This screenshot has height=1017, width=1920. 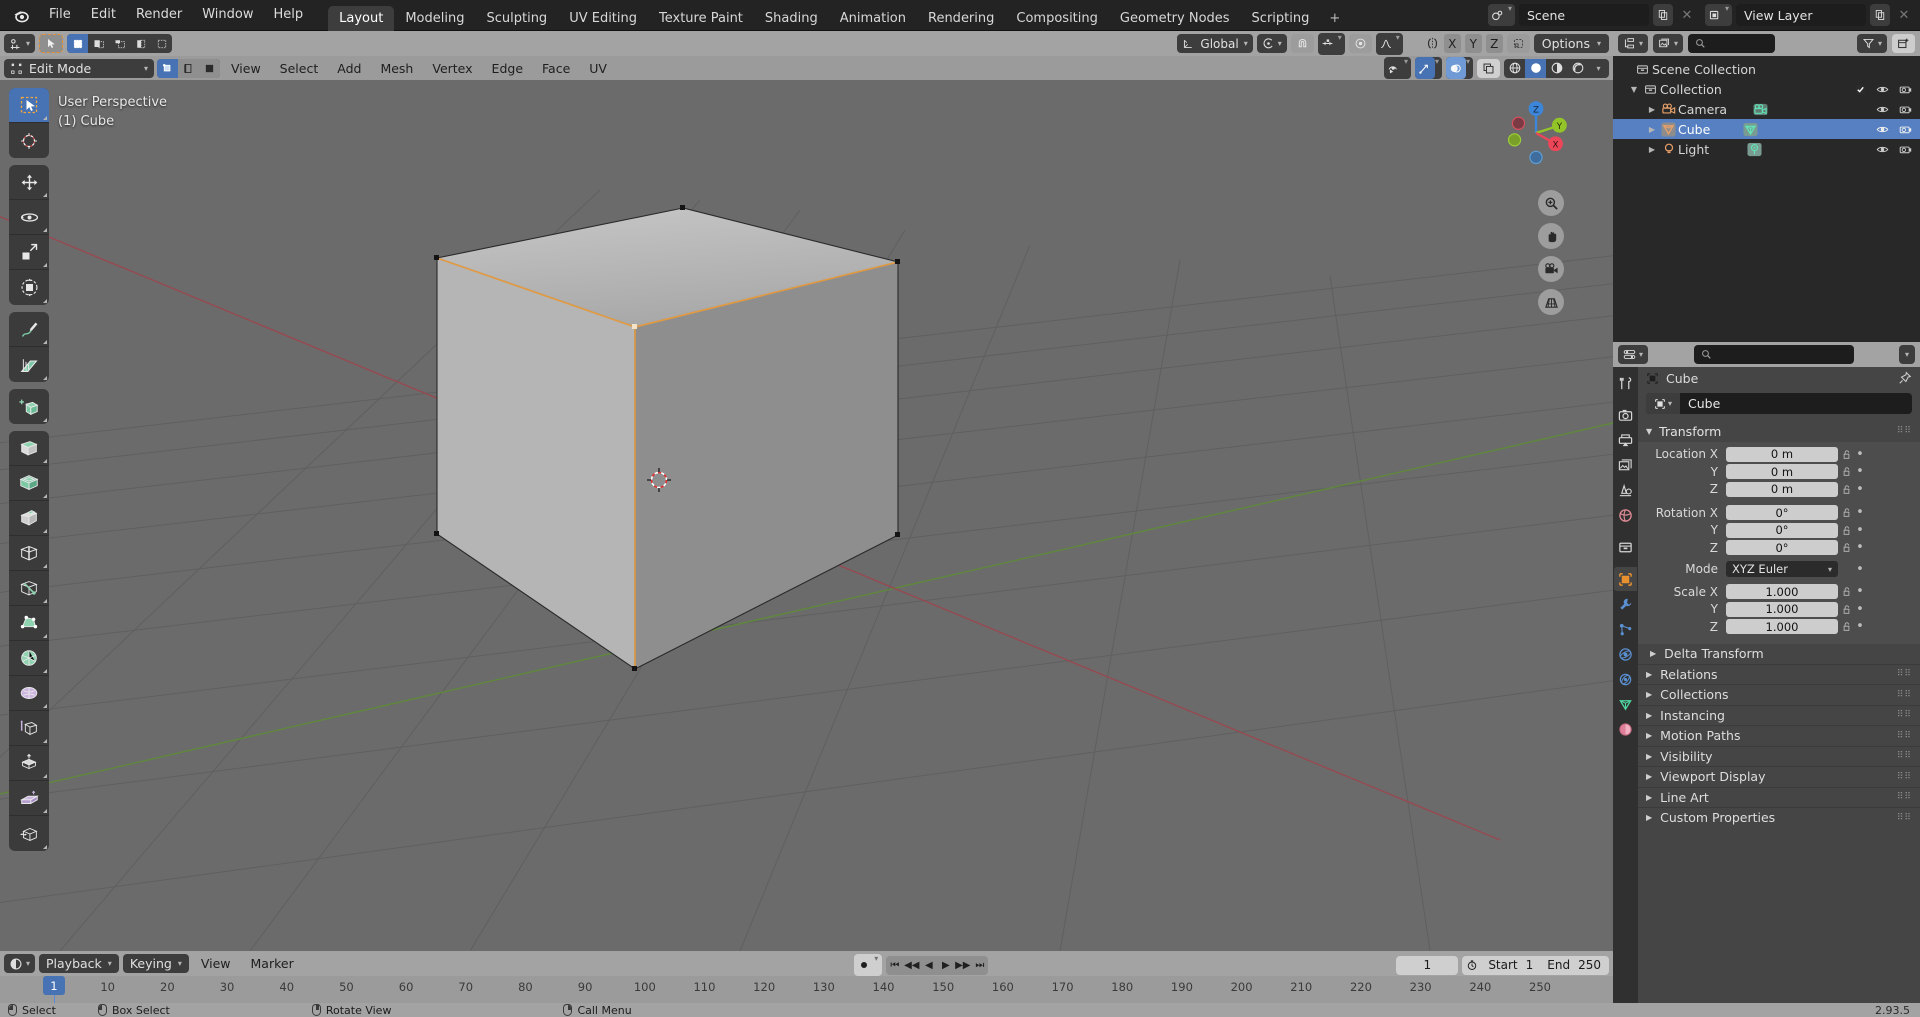 I want to click on tab-uv-editing: UV Editing, so click(x=603, y=19).